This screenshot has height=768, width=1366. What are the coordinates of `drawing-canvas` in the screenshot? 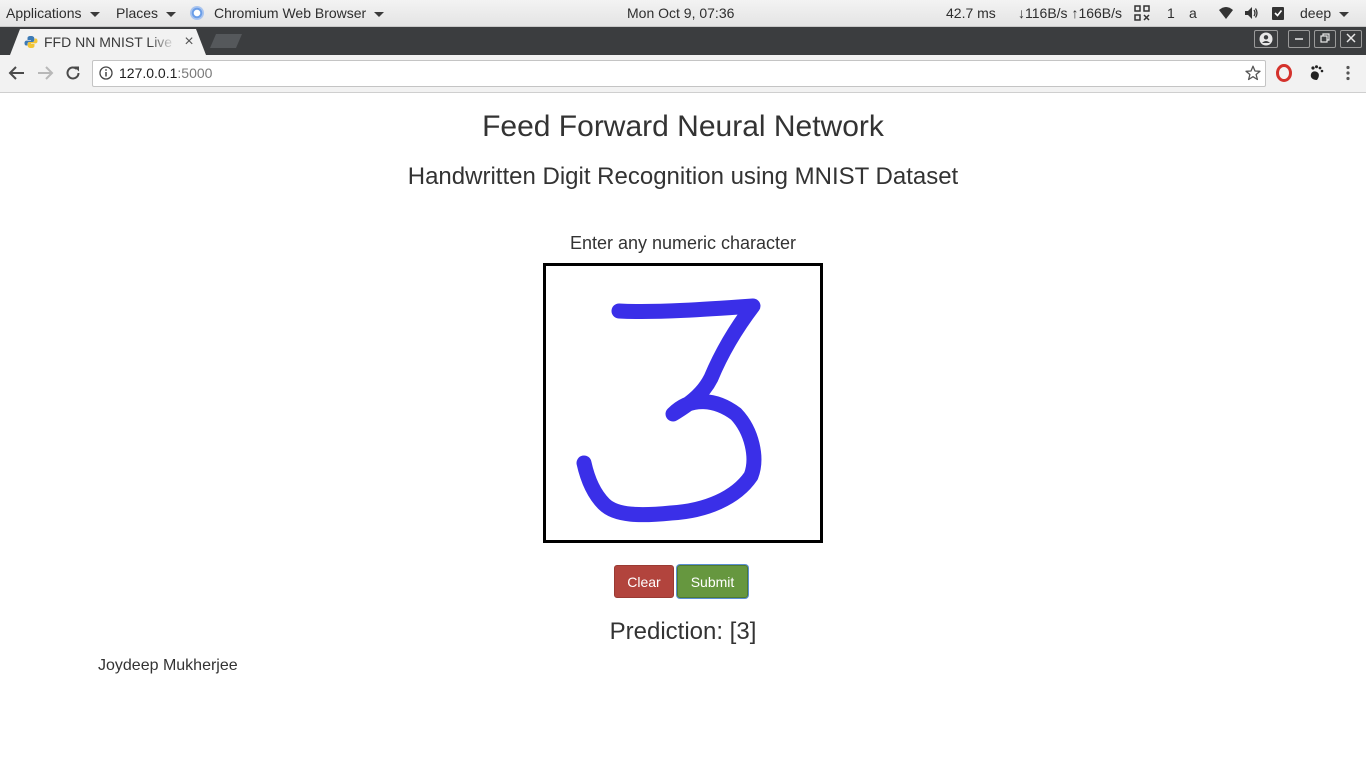 It's located at (683, 403).